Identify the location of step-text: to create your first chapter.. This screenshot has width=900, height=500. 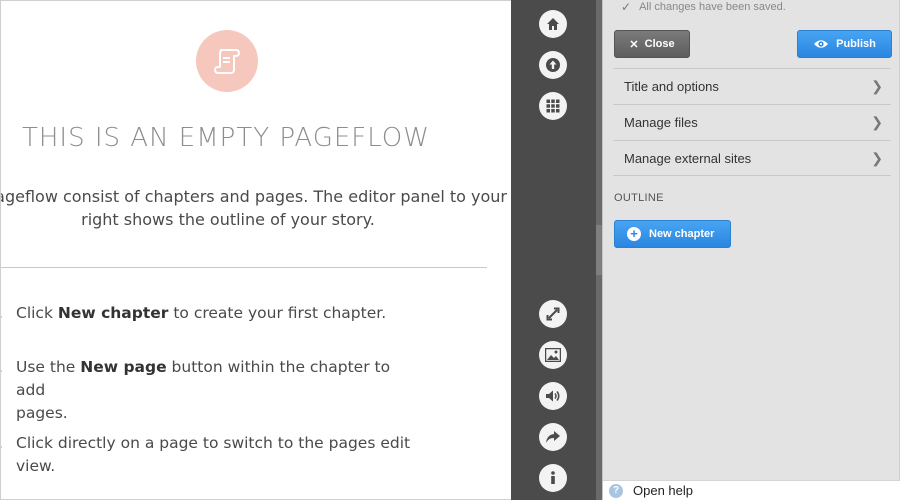
(277, 313).